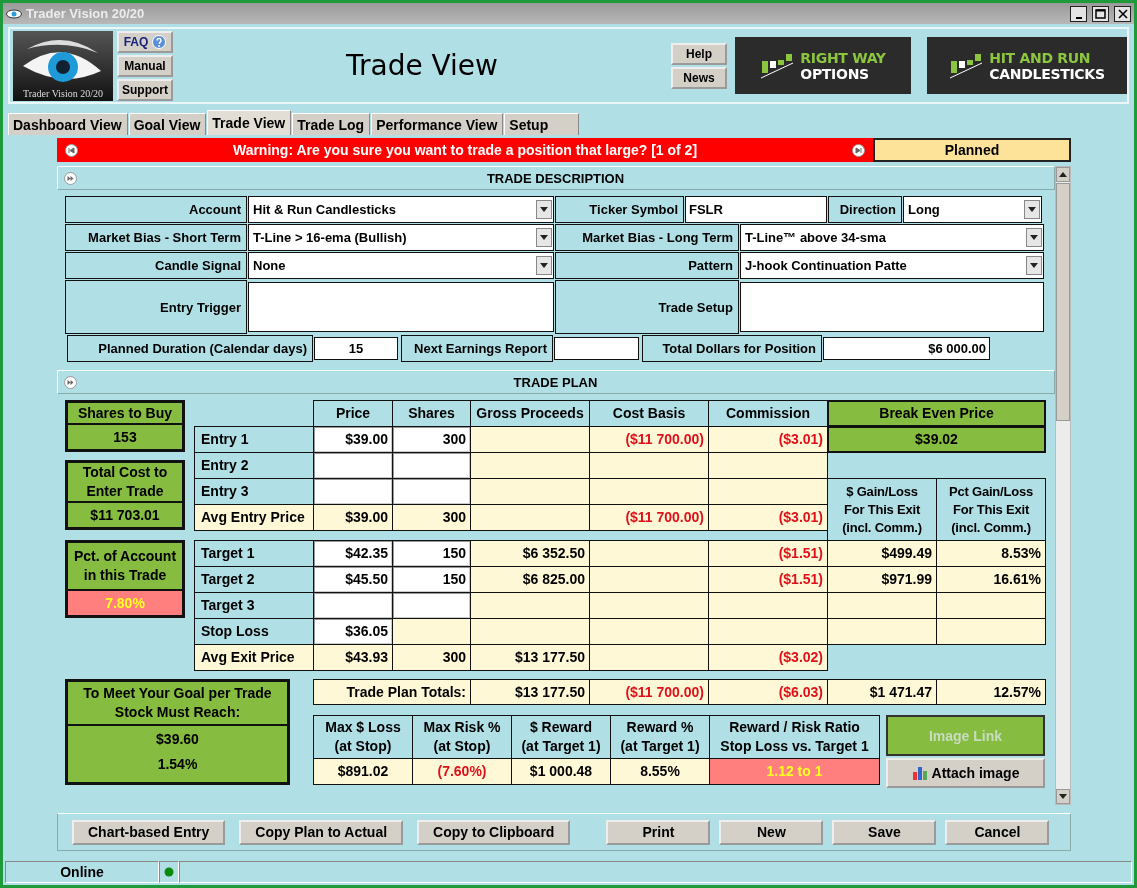 The width and height of the screenshot is (1137, 888). Describe the element at coordinates (331, 124) in the screenshot. I see `tab: Trade Log` at that location.